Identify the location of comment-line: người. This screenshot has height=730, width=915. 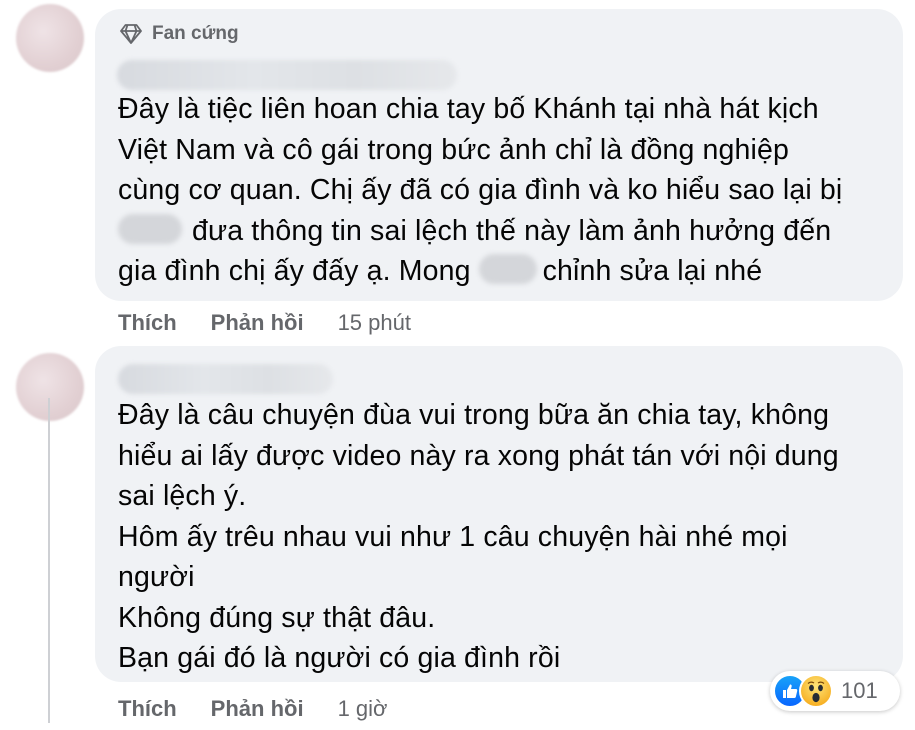
(156, 577).